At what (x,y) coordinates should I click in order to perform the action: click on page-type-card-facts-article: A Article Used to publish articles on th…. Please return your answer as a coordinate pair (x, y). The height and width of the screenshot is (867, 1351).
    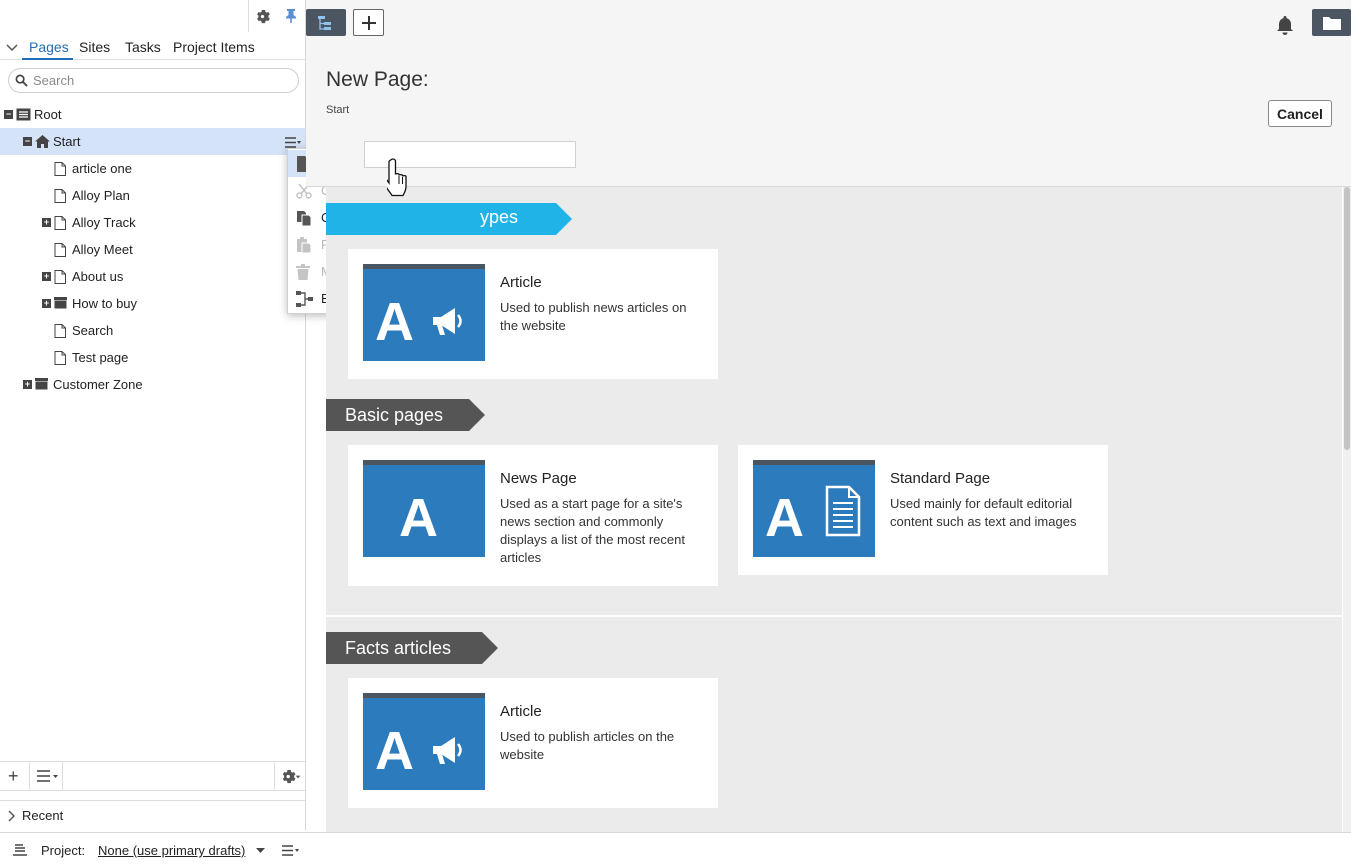
    Looking at the image, I should click on (533, 743).